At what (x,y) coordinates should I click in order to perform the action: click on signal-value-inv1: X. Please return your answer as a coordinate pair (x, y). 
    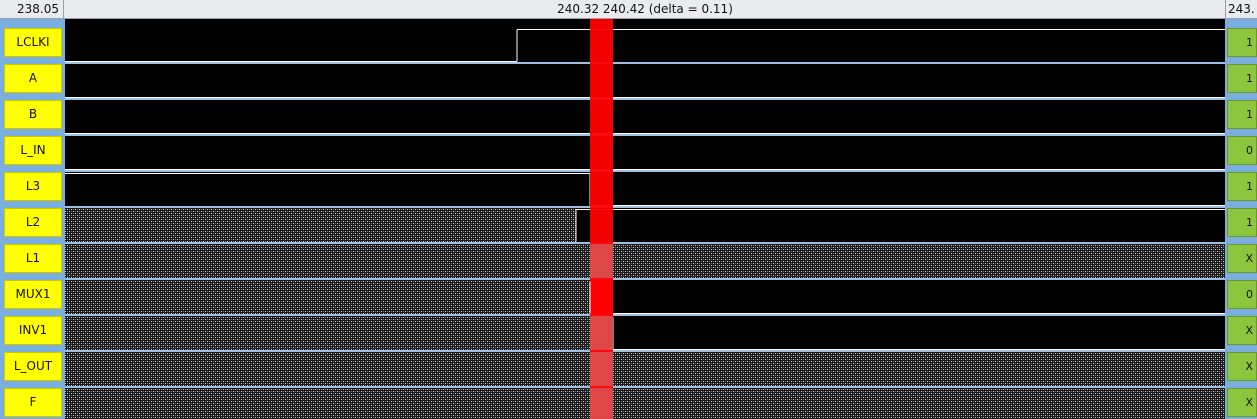
    Looking at the image, I should click on (1242, 330).